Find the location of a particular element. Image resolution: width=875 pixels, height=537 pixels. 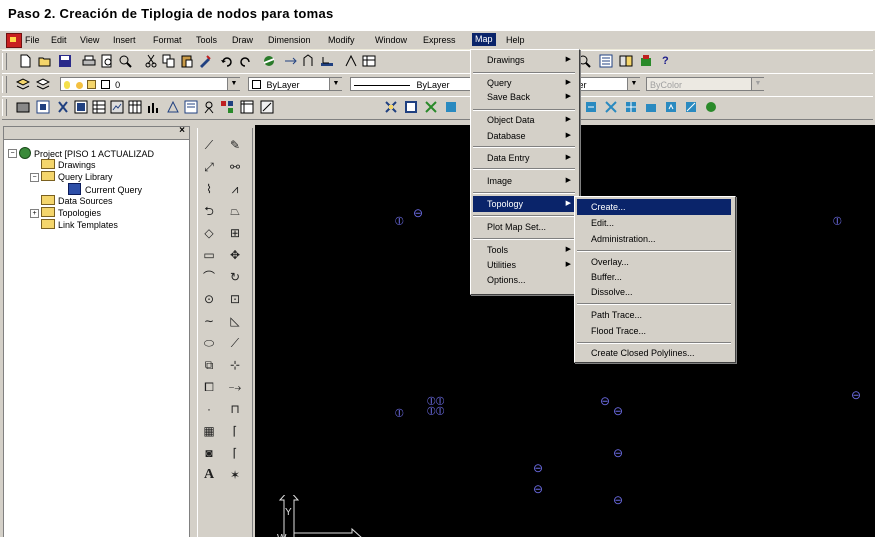

feature-classify-icon is located at coordinates (227, 107).